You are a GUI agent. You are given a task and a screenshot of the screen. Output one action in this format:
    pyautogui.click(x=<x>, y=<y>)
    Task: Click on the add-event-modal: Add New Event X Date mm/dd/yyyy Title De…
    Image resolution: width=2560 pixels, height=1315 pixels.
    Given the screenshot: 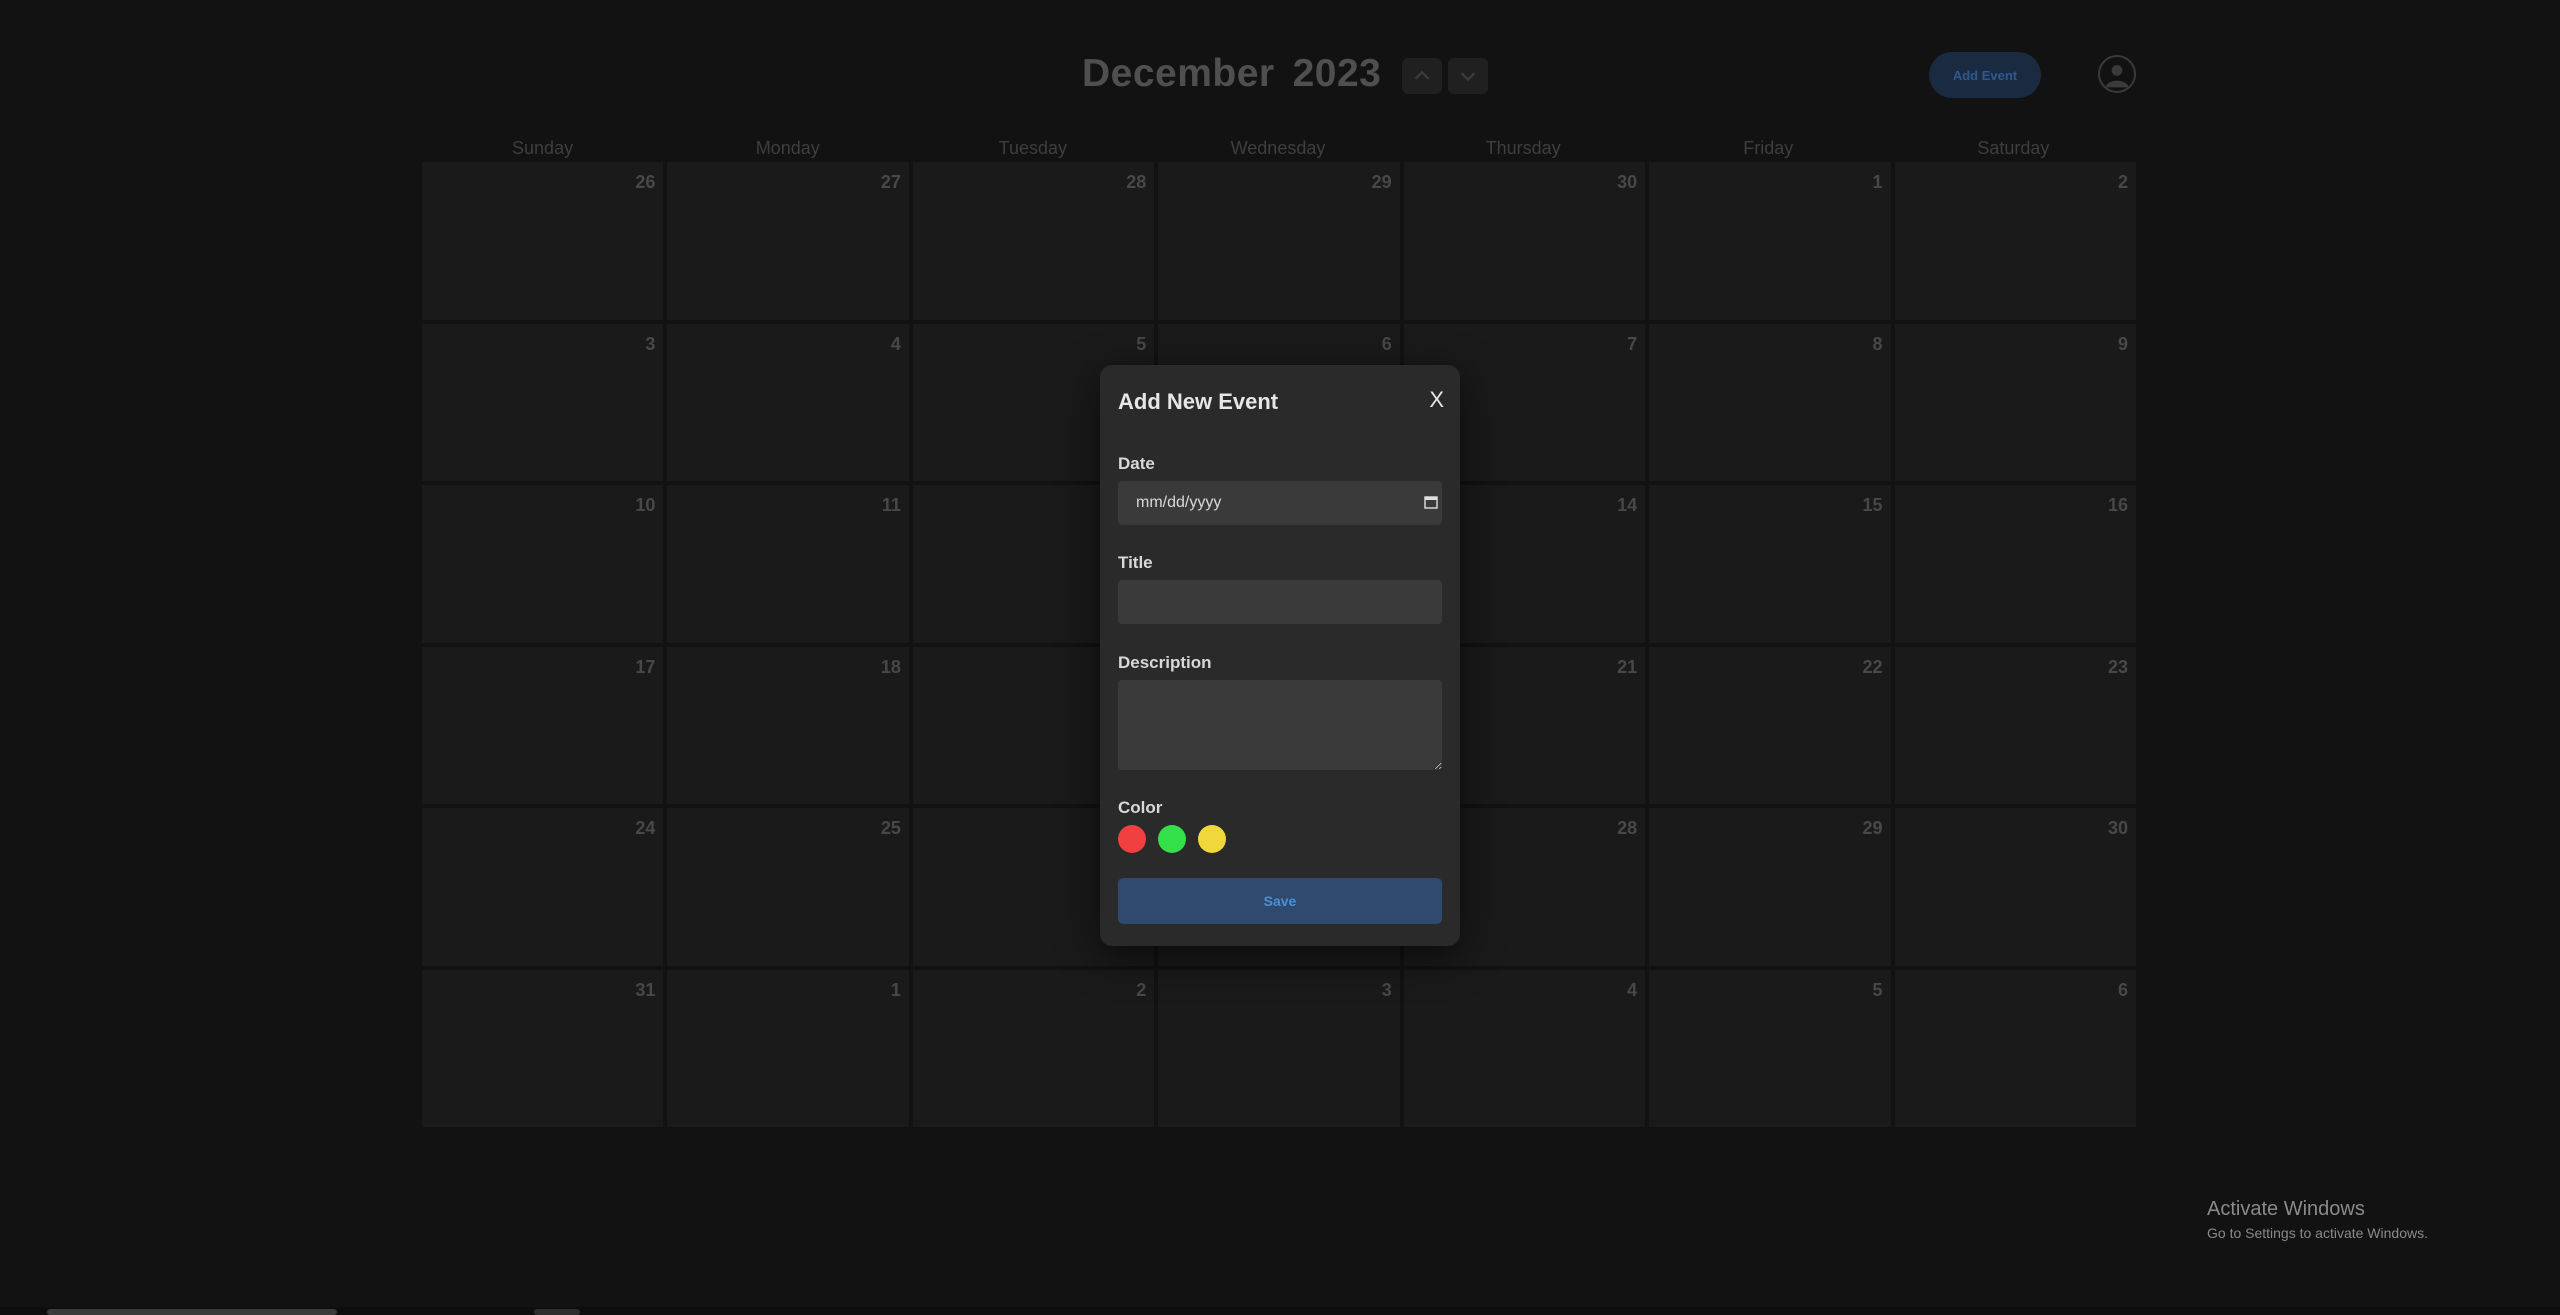 What is the action you would take?
    pyautogui.click(x=1280, y=655)
    